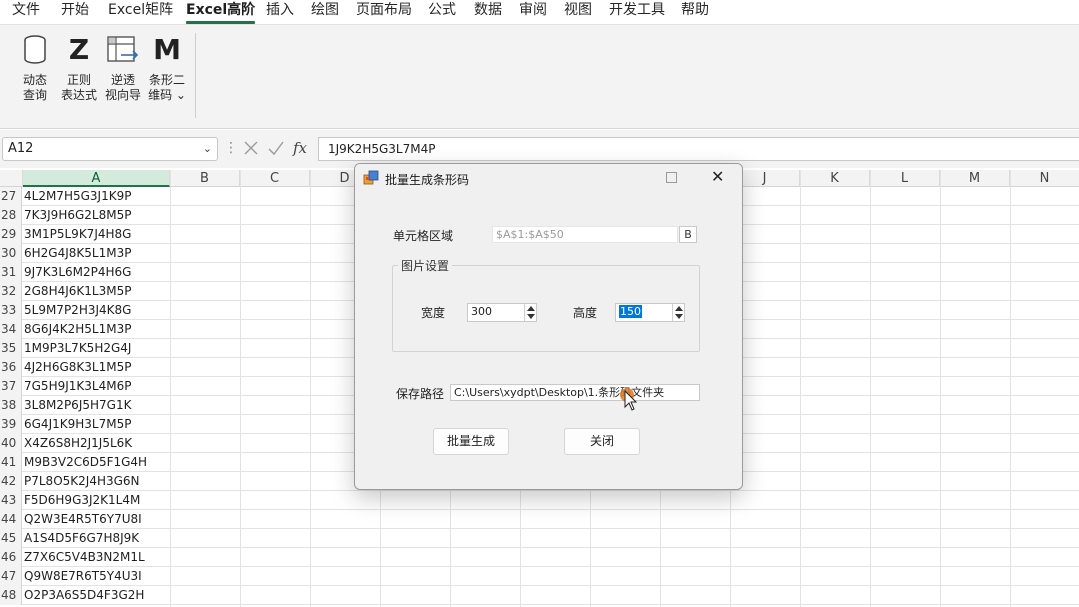  I want to click on row-header: 41, so click(11, 462).